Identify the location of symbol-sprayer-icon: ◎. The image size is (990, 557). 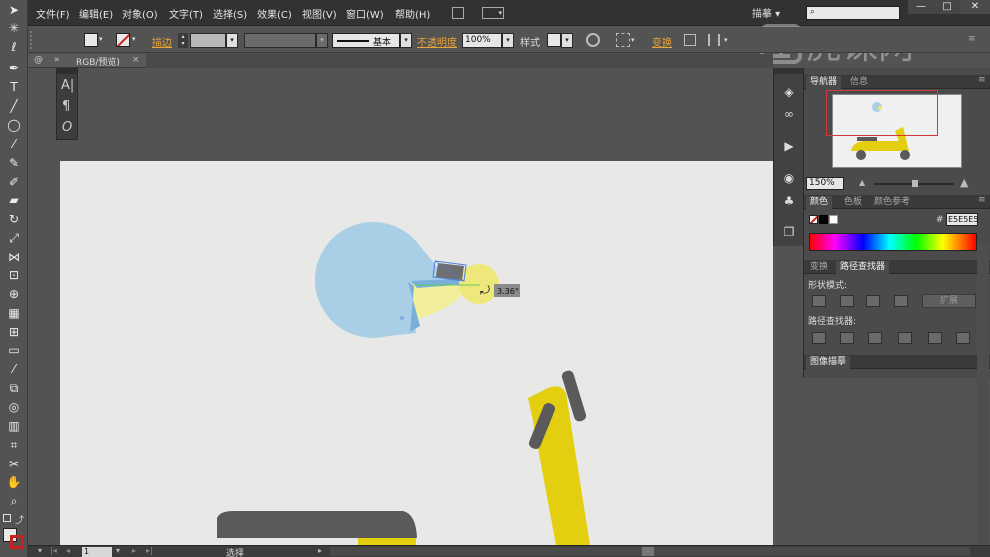
(14, 407).